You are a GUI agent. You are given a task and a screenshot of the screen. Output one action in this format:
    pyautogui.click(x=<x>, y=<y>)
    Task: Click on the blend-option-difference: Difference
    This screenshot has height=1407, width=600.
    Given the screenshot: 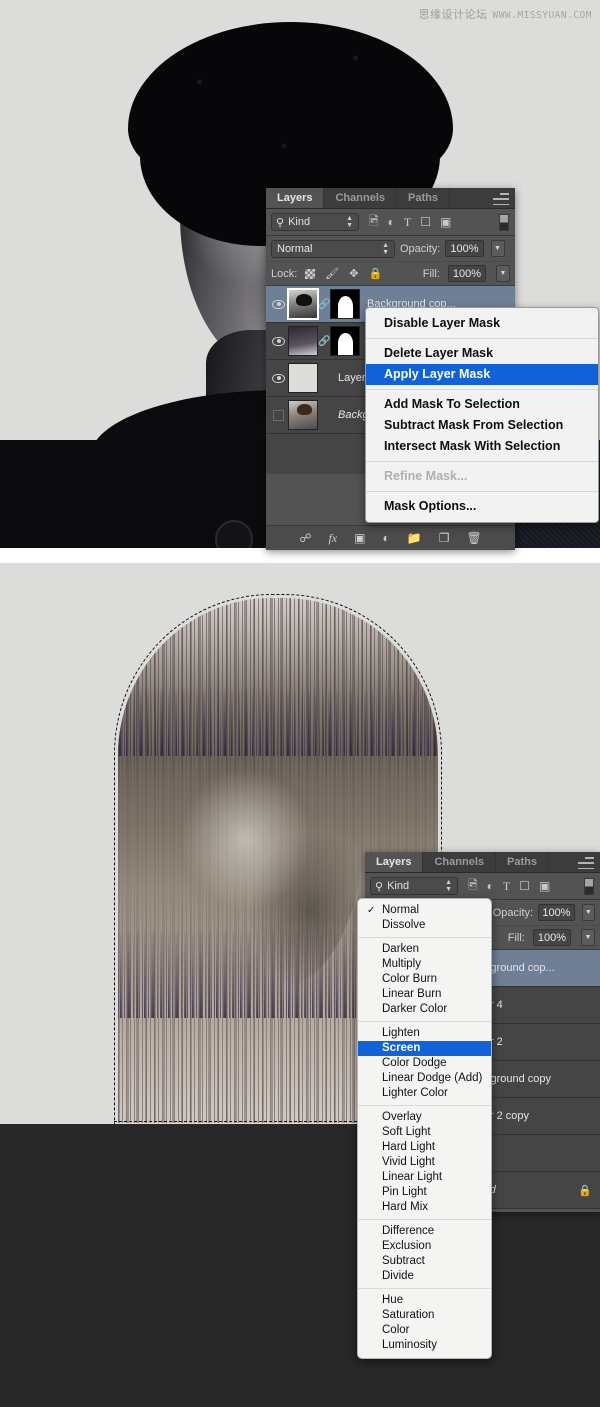 What is the action you would take?
    pyautogui.click(x=424, y=1231)
    